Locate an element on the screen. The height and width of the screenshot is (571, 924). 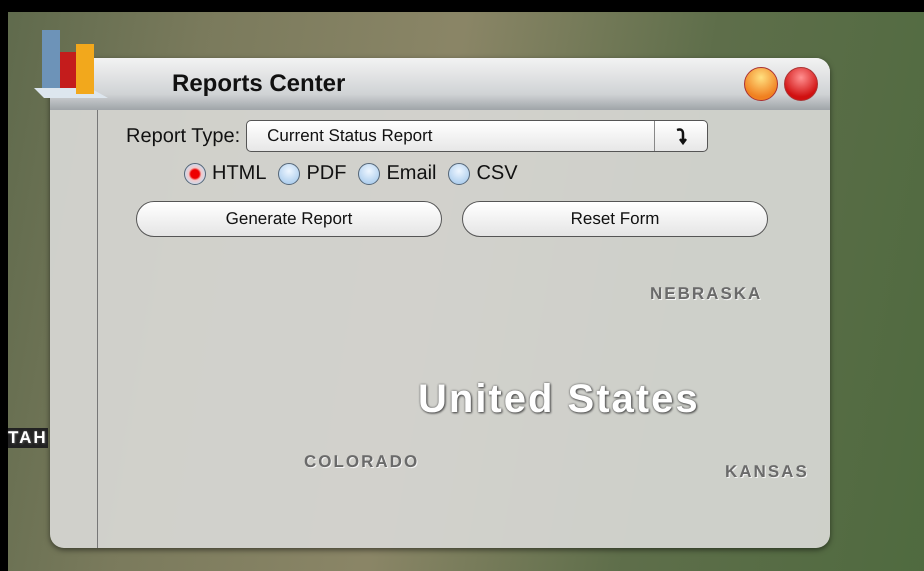
report-type-dropdown: Current Status Report is located at coordinates (477, 136).